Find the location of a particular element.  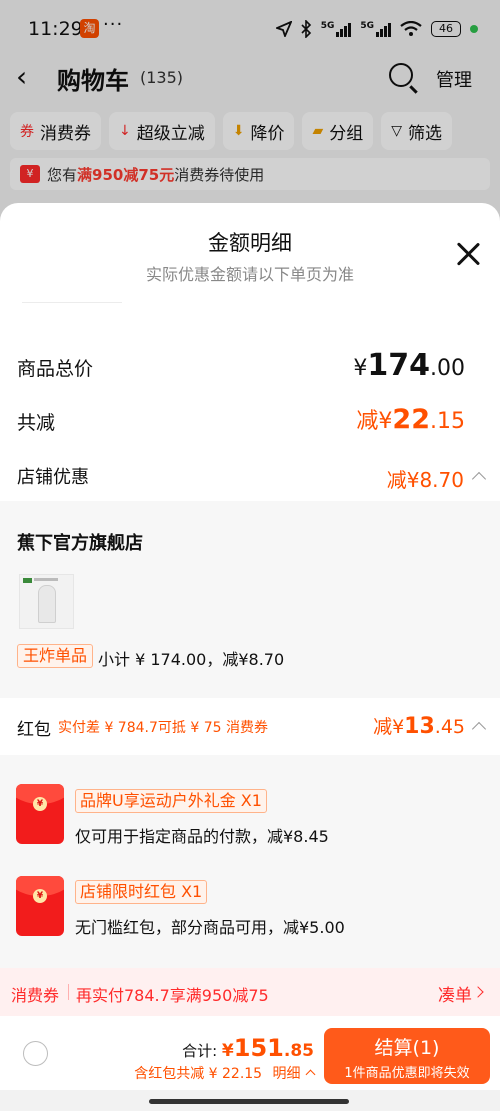

red-packet-desc: 仅可用于指定商品的付款，减¥8.45 is located at coordinates (202, 836).